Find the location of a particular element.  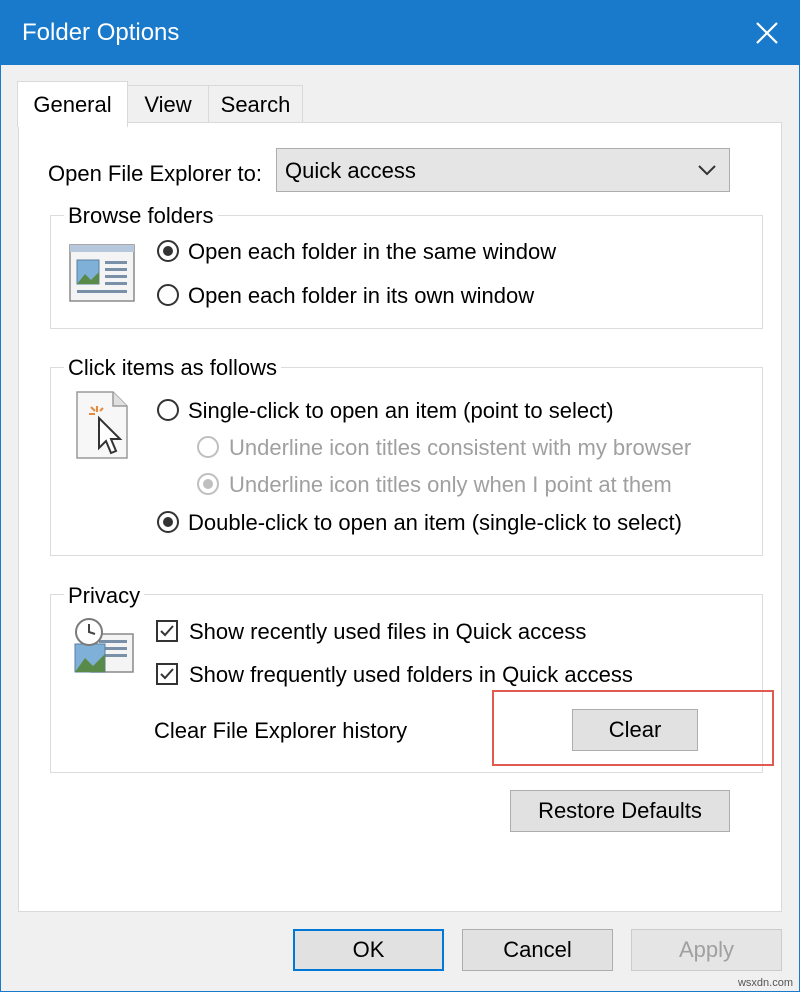

tab-view: View is located at coordinates (168, 104).